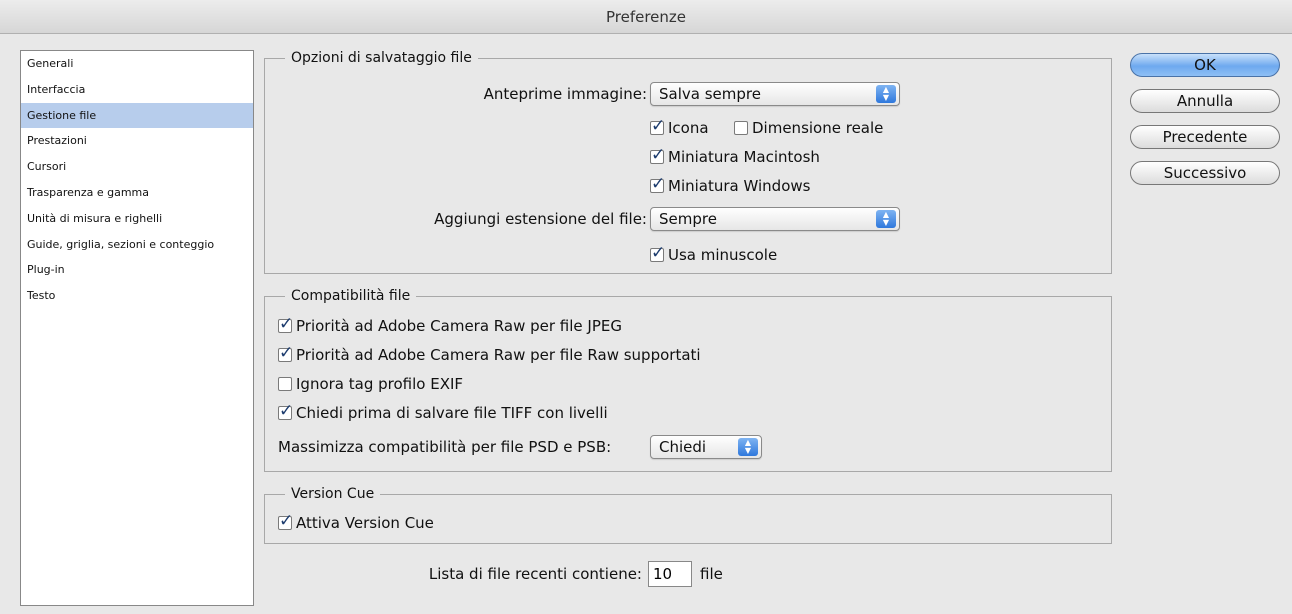 This screenshot has width=1292, height=614. I want to click on recent-files-suffix: file, so click(711, 574).